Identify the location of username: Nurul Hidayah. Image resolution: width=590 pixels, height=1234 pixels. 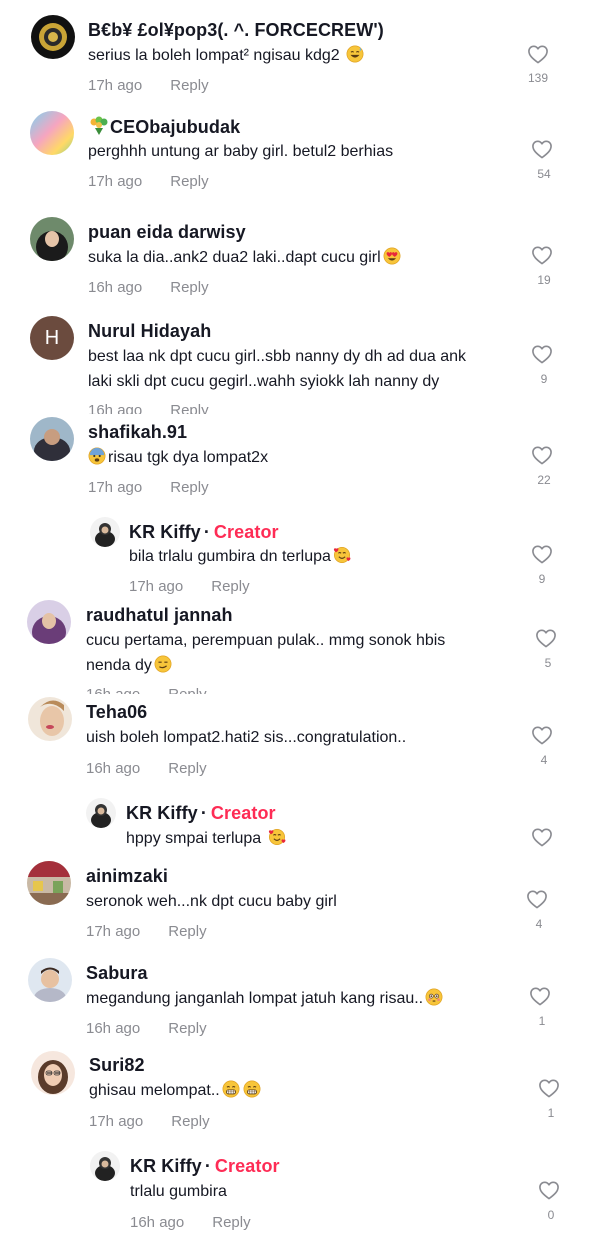
(149, 331).